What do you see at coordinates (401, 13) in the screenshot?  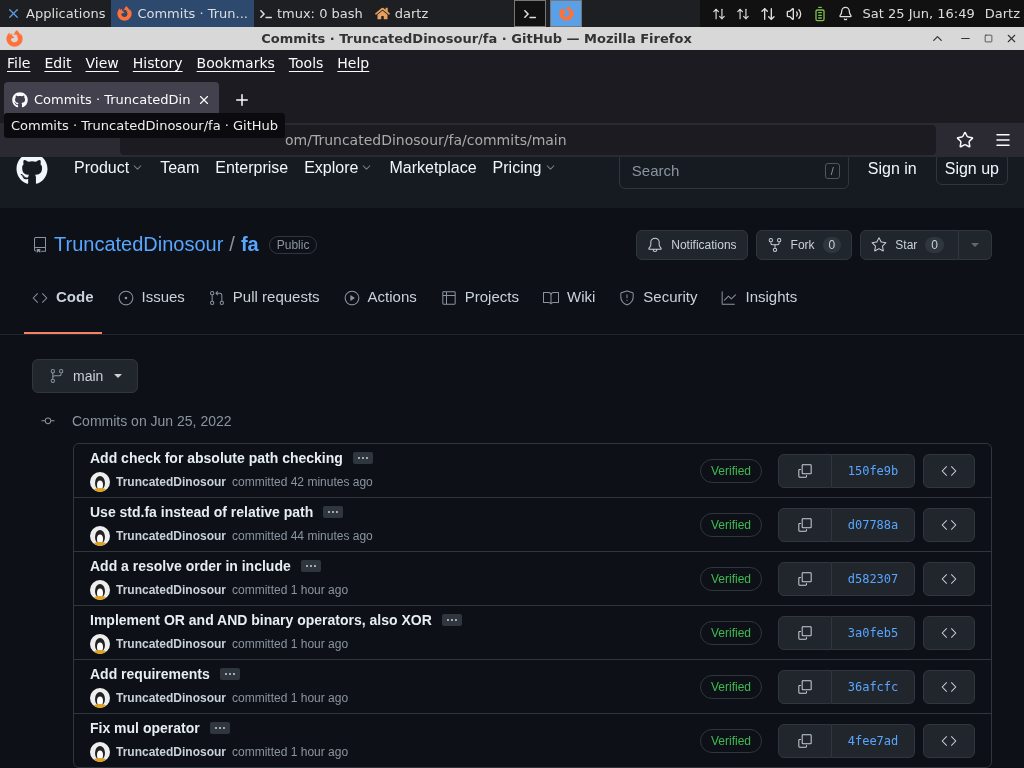 I see `taskbar-task: dartz` at bounding box center [401, 13].